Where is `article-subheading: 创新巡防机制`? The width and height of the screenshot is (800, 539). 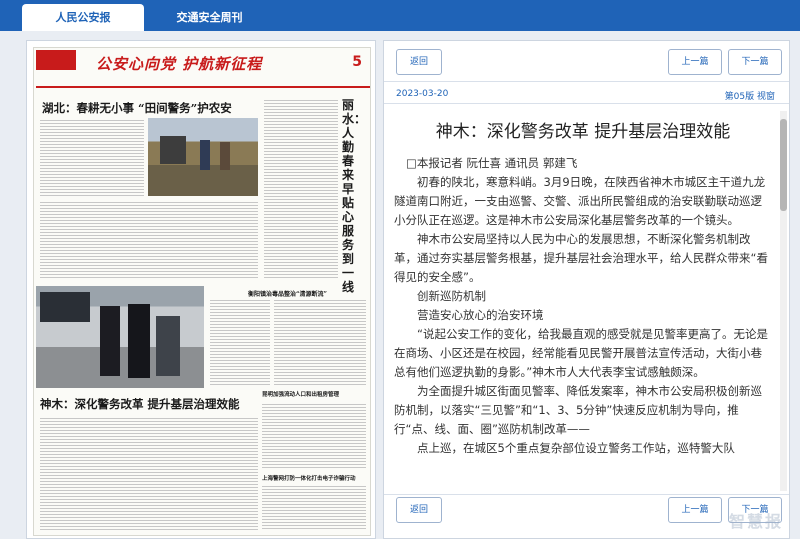 article-subheading: 创新巡防机制 is located at coordinates (451, 296).